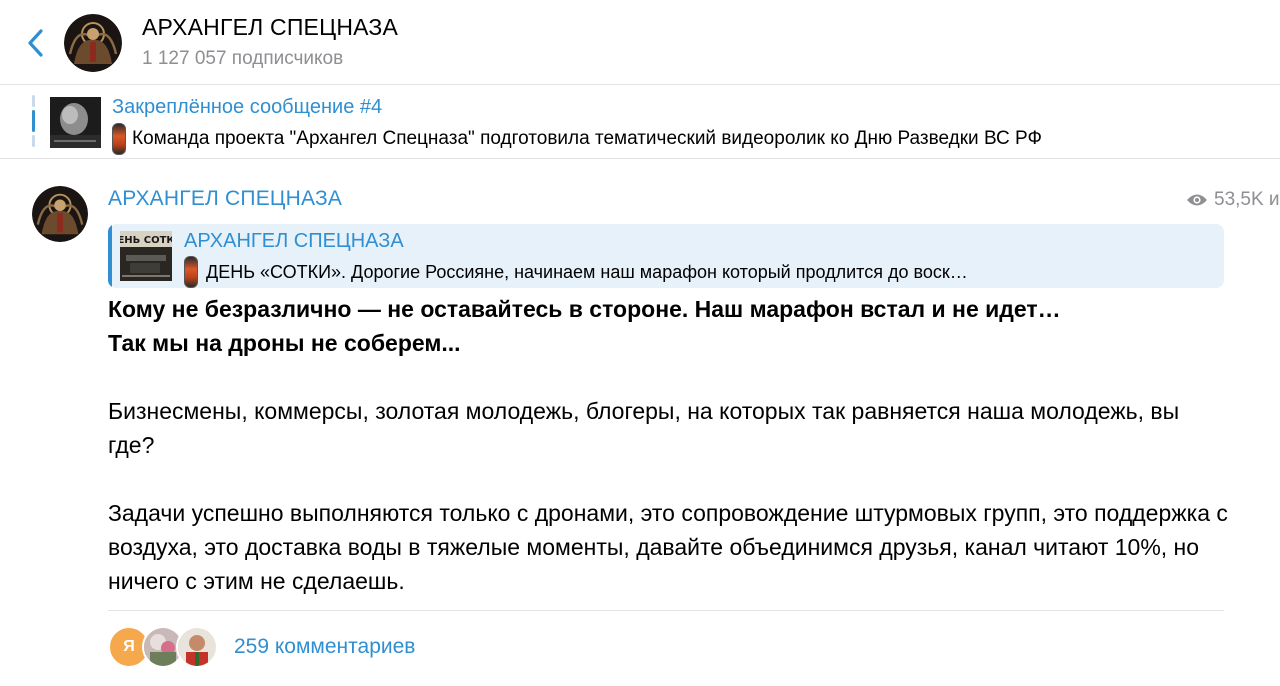 Image resolution: width=1280 pixels, height=686 pixels. Describe the element at coordinates (129, 646) in the screenshot. I see `commenter-avatar-letter: Я` at that location.